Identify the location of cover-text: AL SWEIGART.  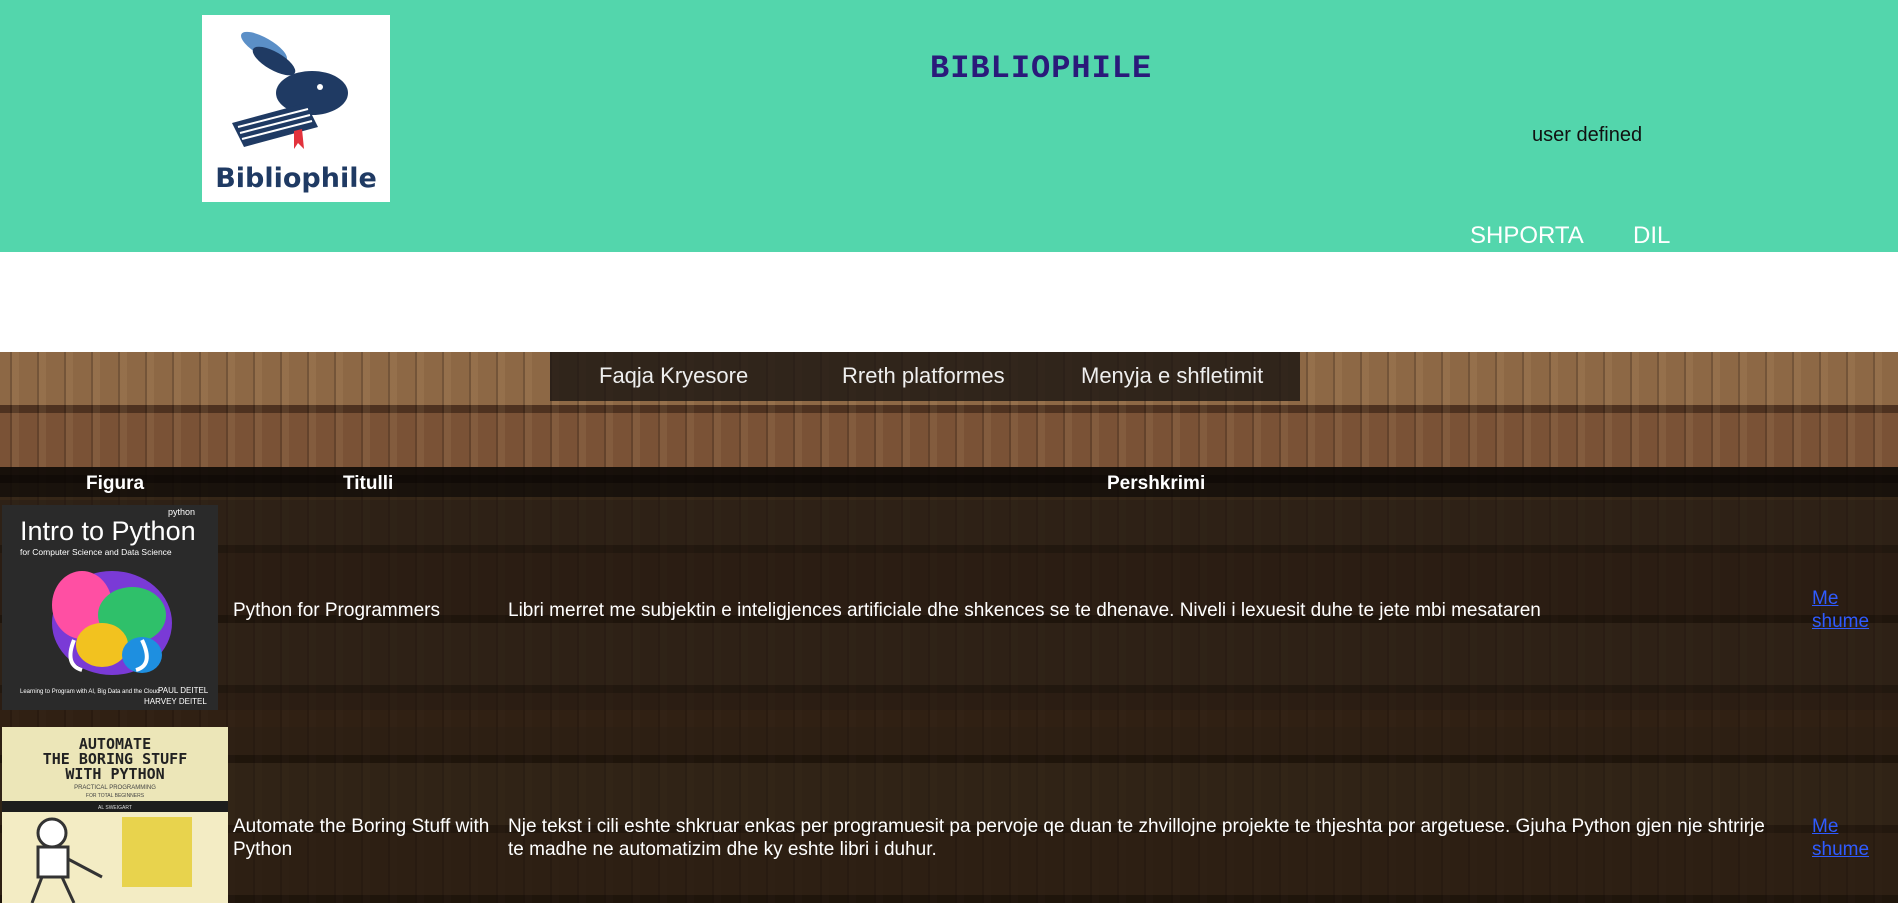
(115, 808).